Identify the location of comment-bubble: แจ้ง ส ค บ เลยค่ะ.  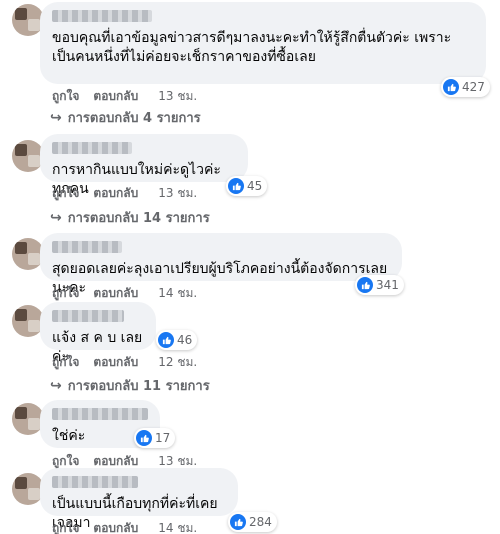
(98, 333).